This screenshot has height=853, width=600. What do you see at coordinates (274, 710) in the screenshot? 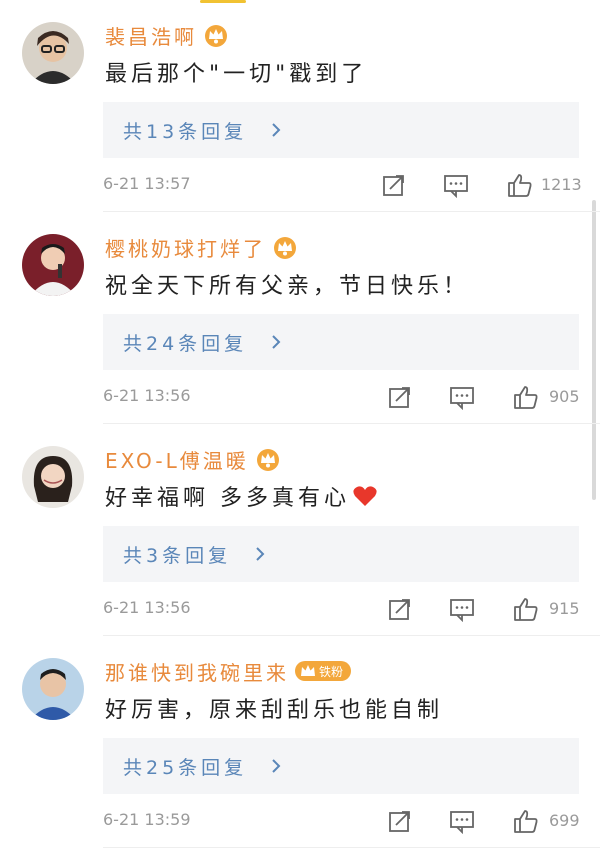
I see `comment-text: 好厉害，原来刮刮乐也能自制` at bounding box center [274, 710].